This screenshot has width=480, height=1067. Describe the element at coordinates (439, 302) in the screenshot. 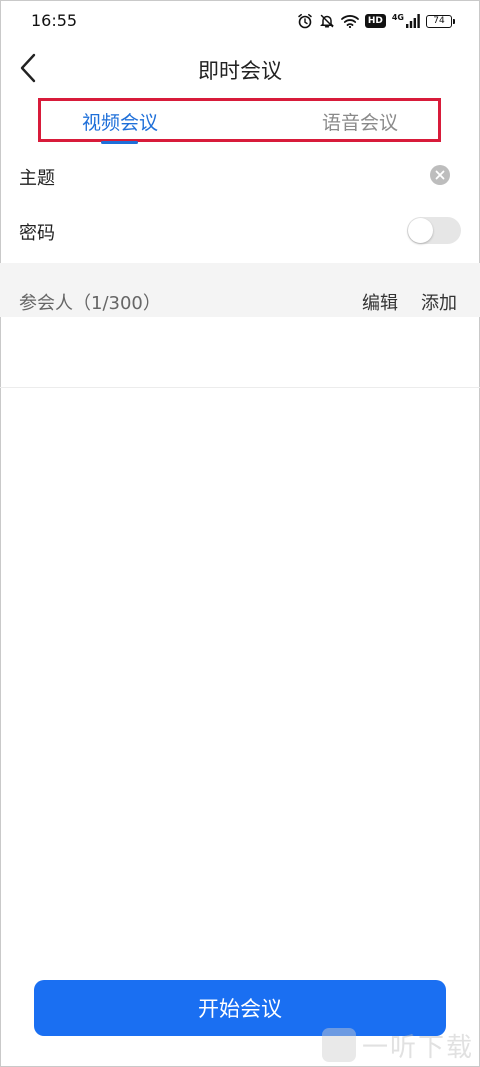

I see `add-participant-button: 添加` at that location.